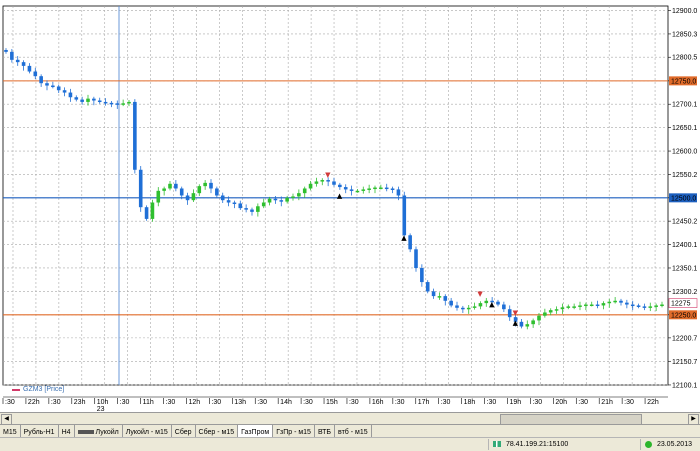  I want to click on x-tick-label: 10h, so click(103, 402).